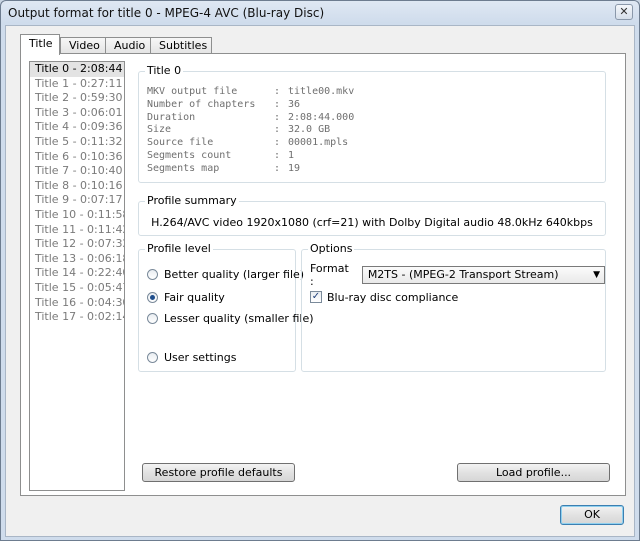 Image resolution: width=640 pixels, height=541 pixels. I want to click on radio-label: Fair quality, so click(194, 297).